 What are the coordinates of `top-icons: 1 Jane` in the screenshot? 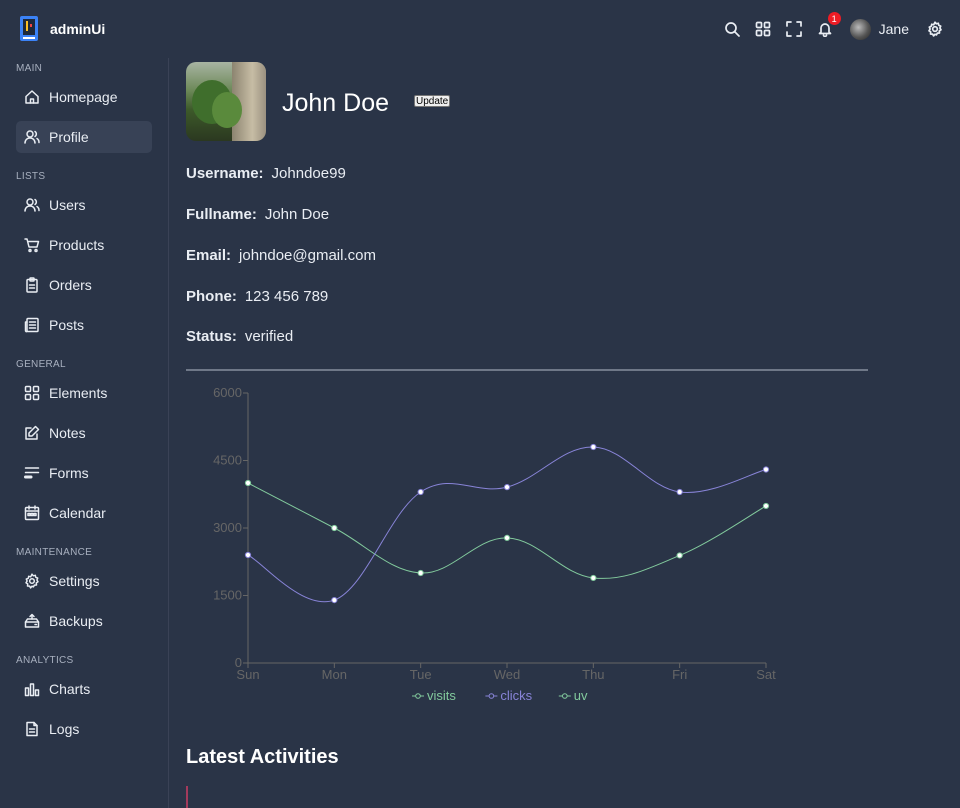 It's located at (829, 26).